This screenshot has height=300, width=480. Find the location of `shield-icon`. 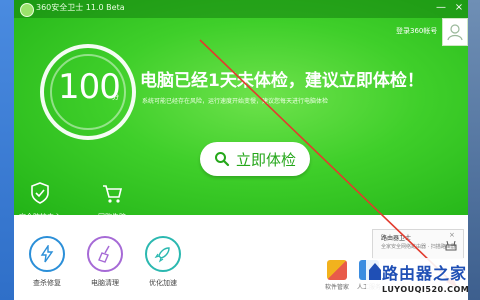

shield-icon is located at coordinates (40, 193).